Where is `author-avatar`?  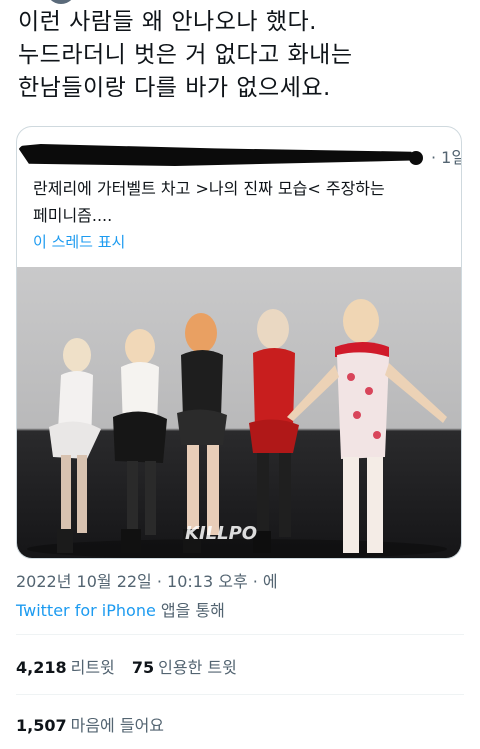
author-avatar is located at coordinates (61, 2).